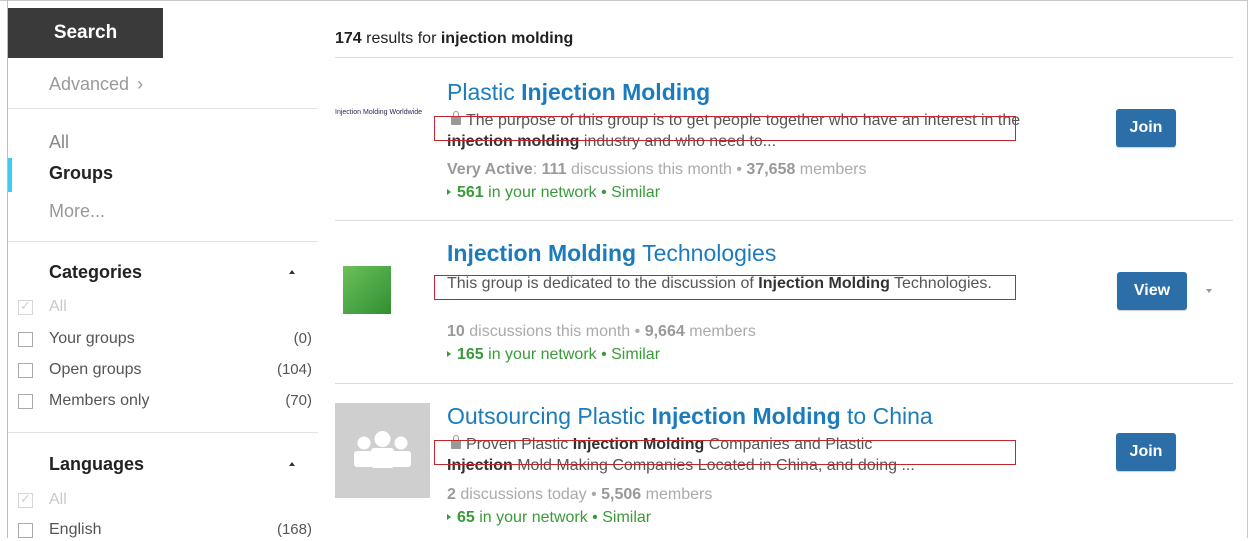  What do you see at coordinates (92, 338) in the screenshot?
I see `filter-label: Your groups` at bounding box center [92, 338].